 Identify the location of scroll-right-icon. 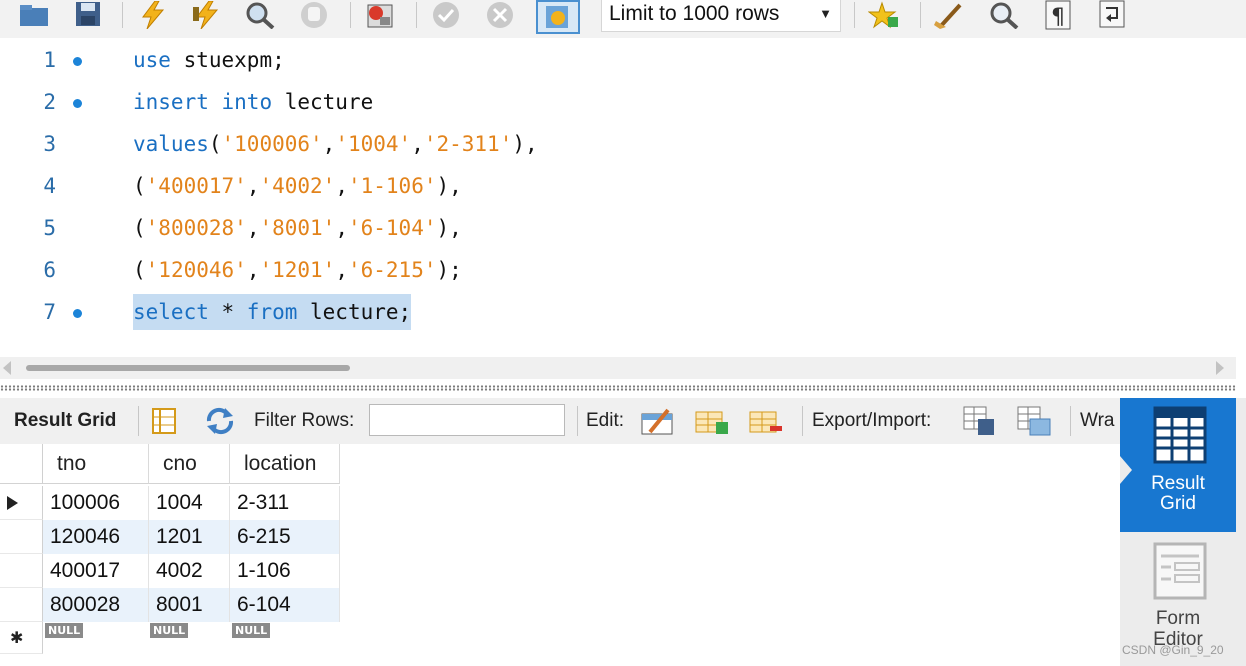
(1220, 368).